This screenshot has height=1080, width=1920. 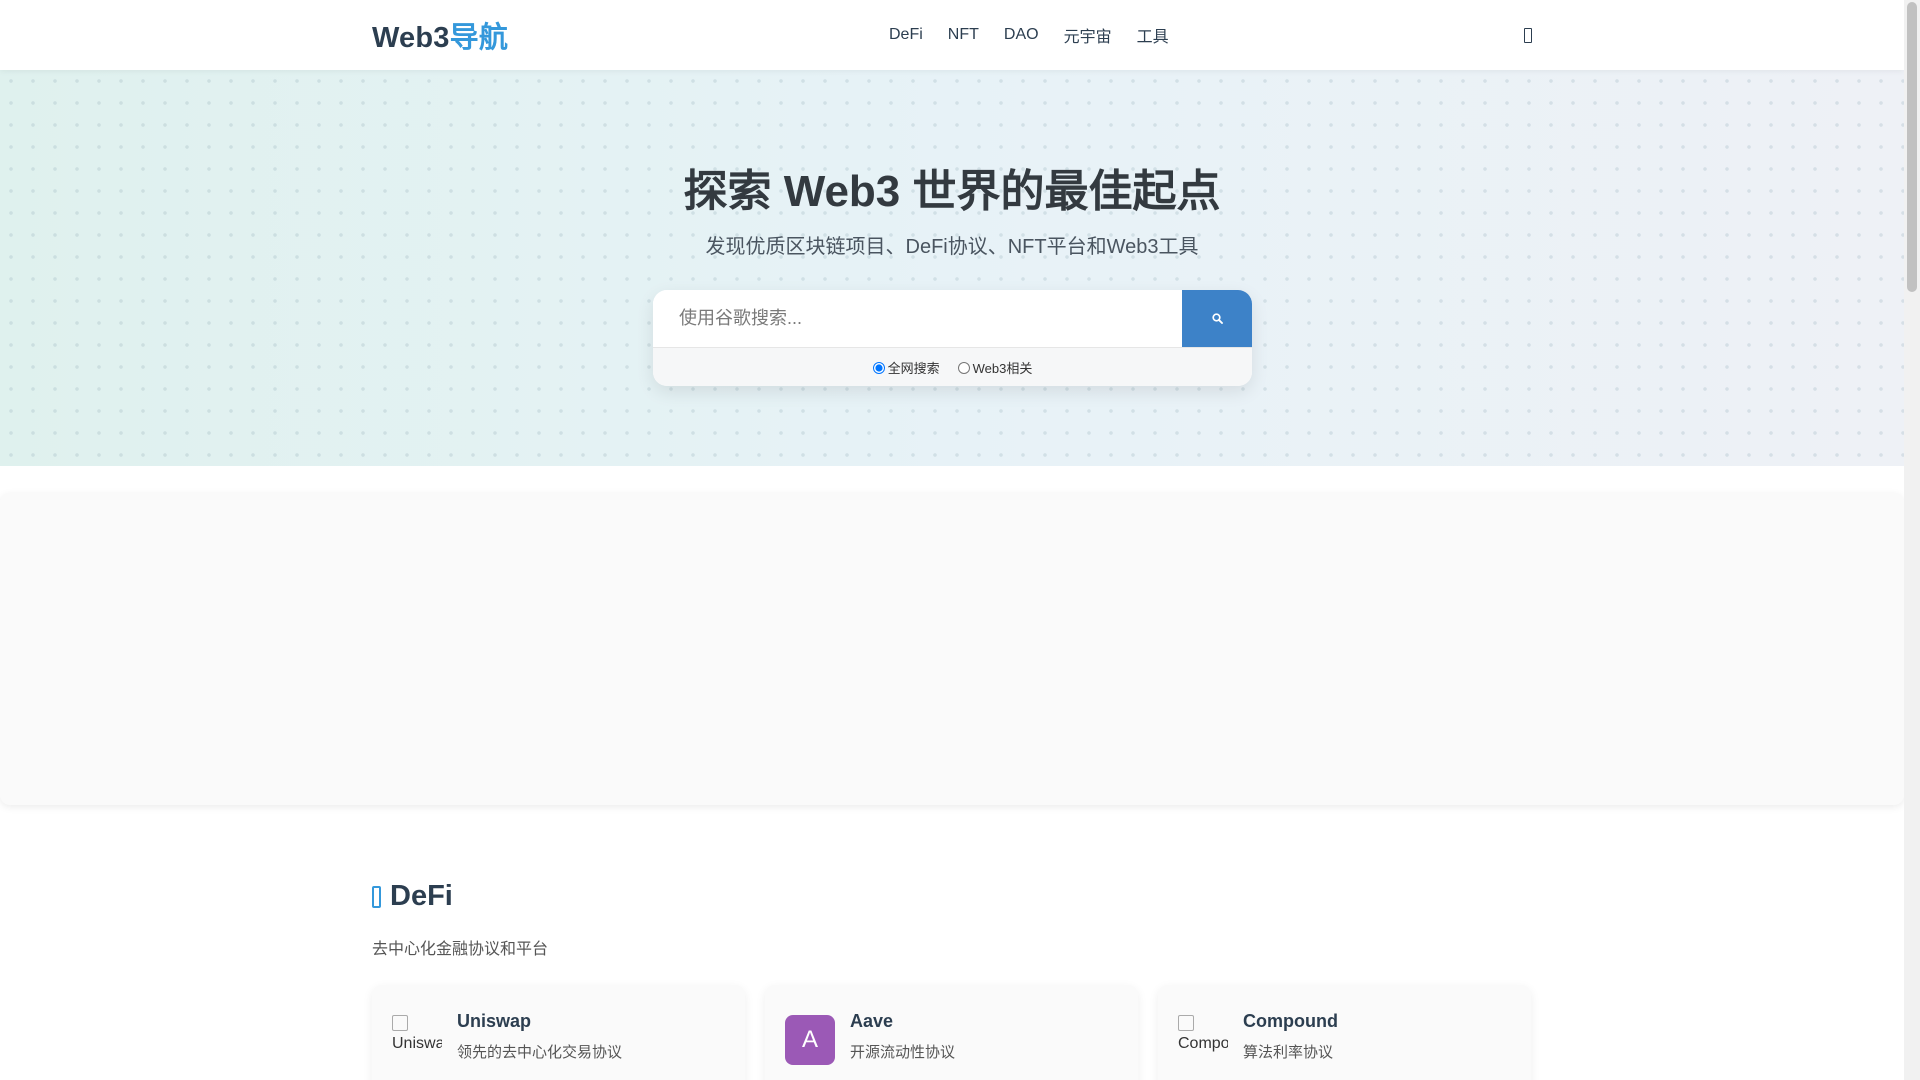 What do you see at coordinates (1912, 540) in the screenshot?
I see `page-scrollbar` at bounding box center [1912, 540].